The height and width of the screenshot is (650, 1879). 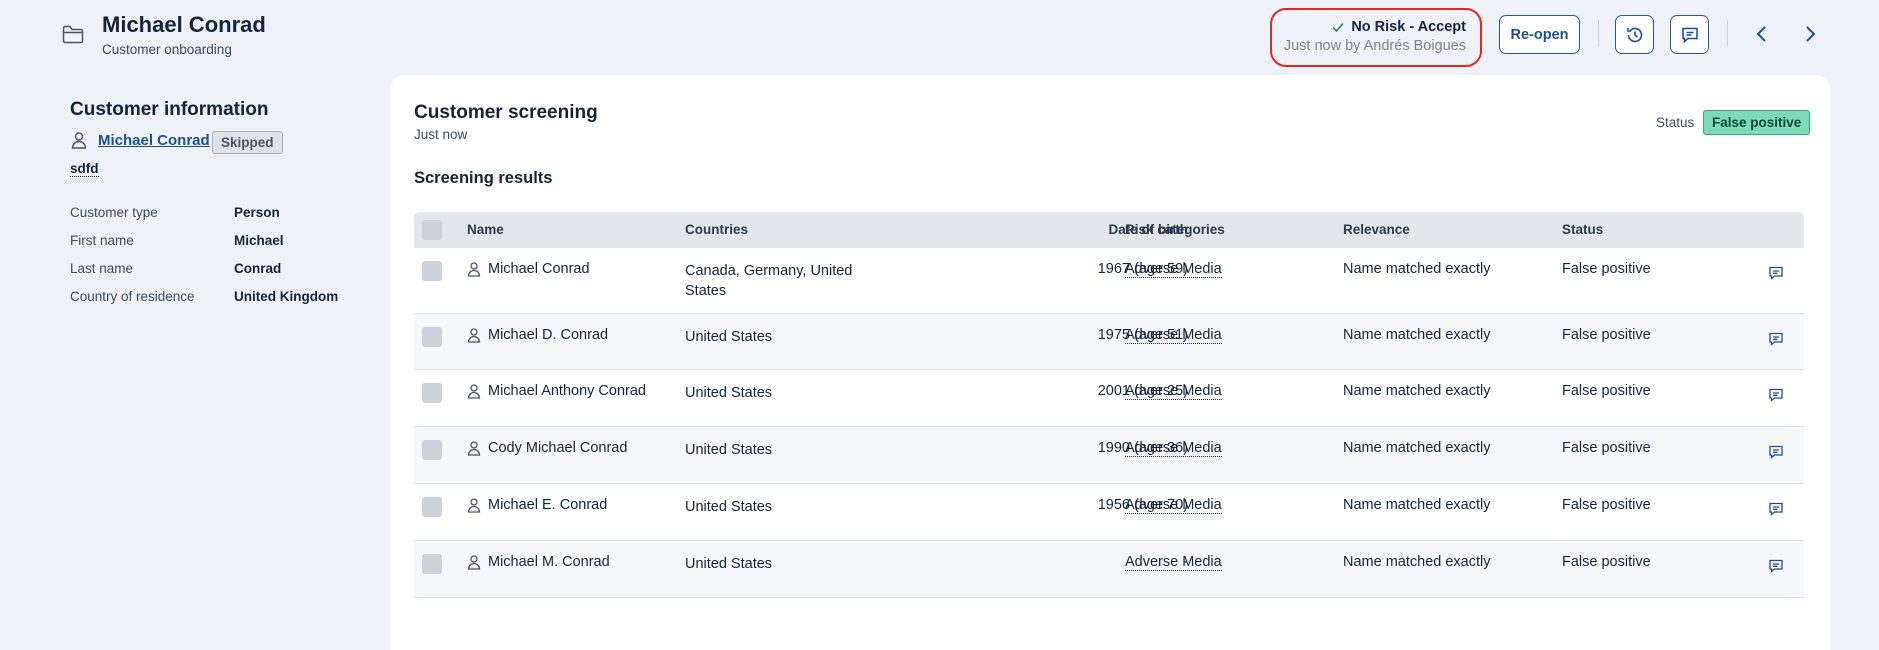 What do you see at coordinates (258, 268) in the screenshot?
I see `field-value-last-name: Conrad` at bounding box center [258, 268].